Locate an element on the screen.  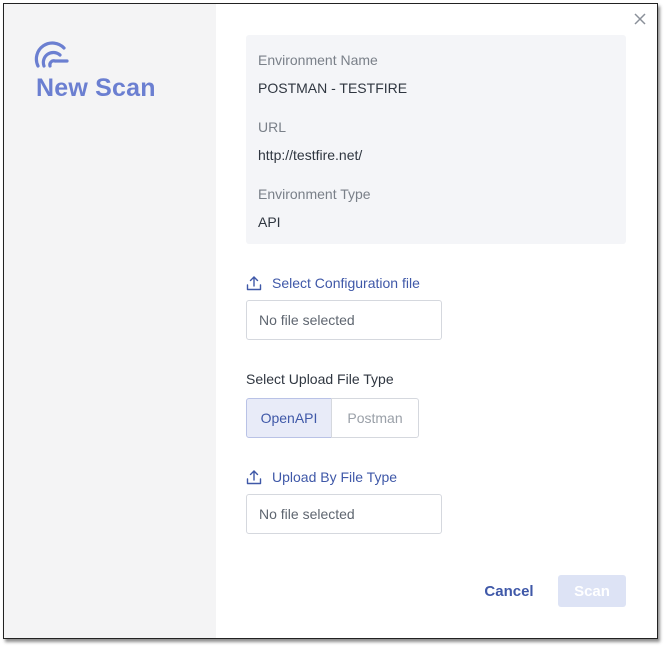
upload-by-file-type-link: Upload By File Type is located at coordinates (321, 477).